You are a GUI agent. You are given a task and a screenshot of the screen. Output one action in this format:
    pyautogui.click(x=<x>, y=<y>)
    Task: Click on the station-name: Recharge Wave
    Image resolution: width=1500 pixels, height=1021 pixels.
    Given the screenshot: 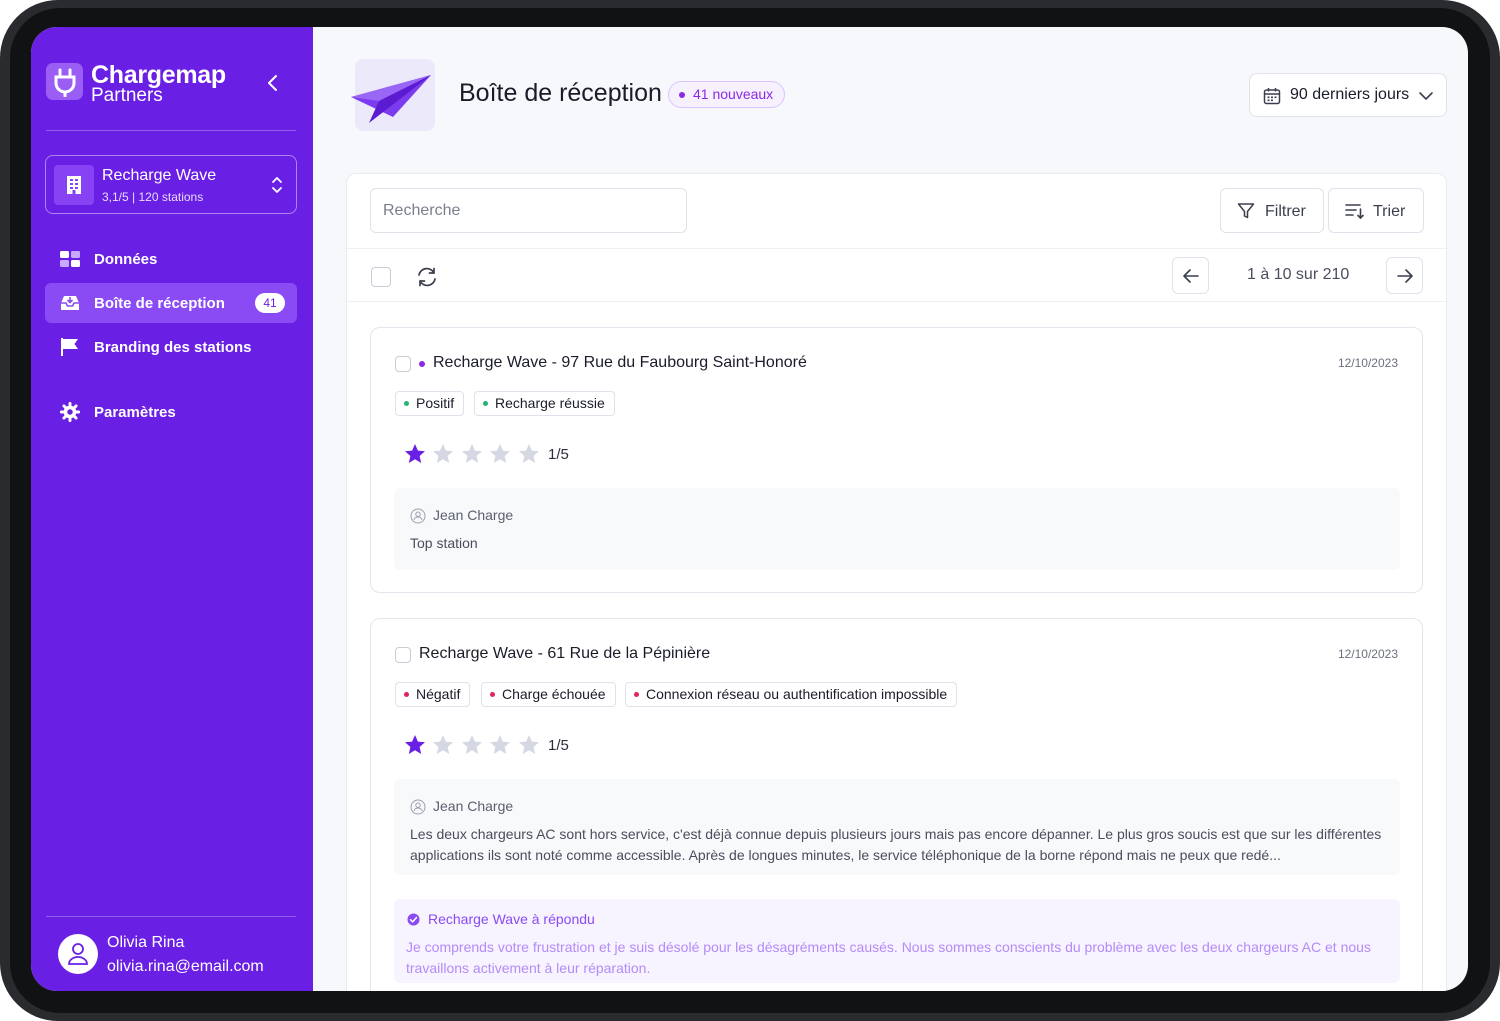 What is the action you would take?
    pyautogui.click(x=159, y=175)
    